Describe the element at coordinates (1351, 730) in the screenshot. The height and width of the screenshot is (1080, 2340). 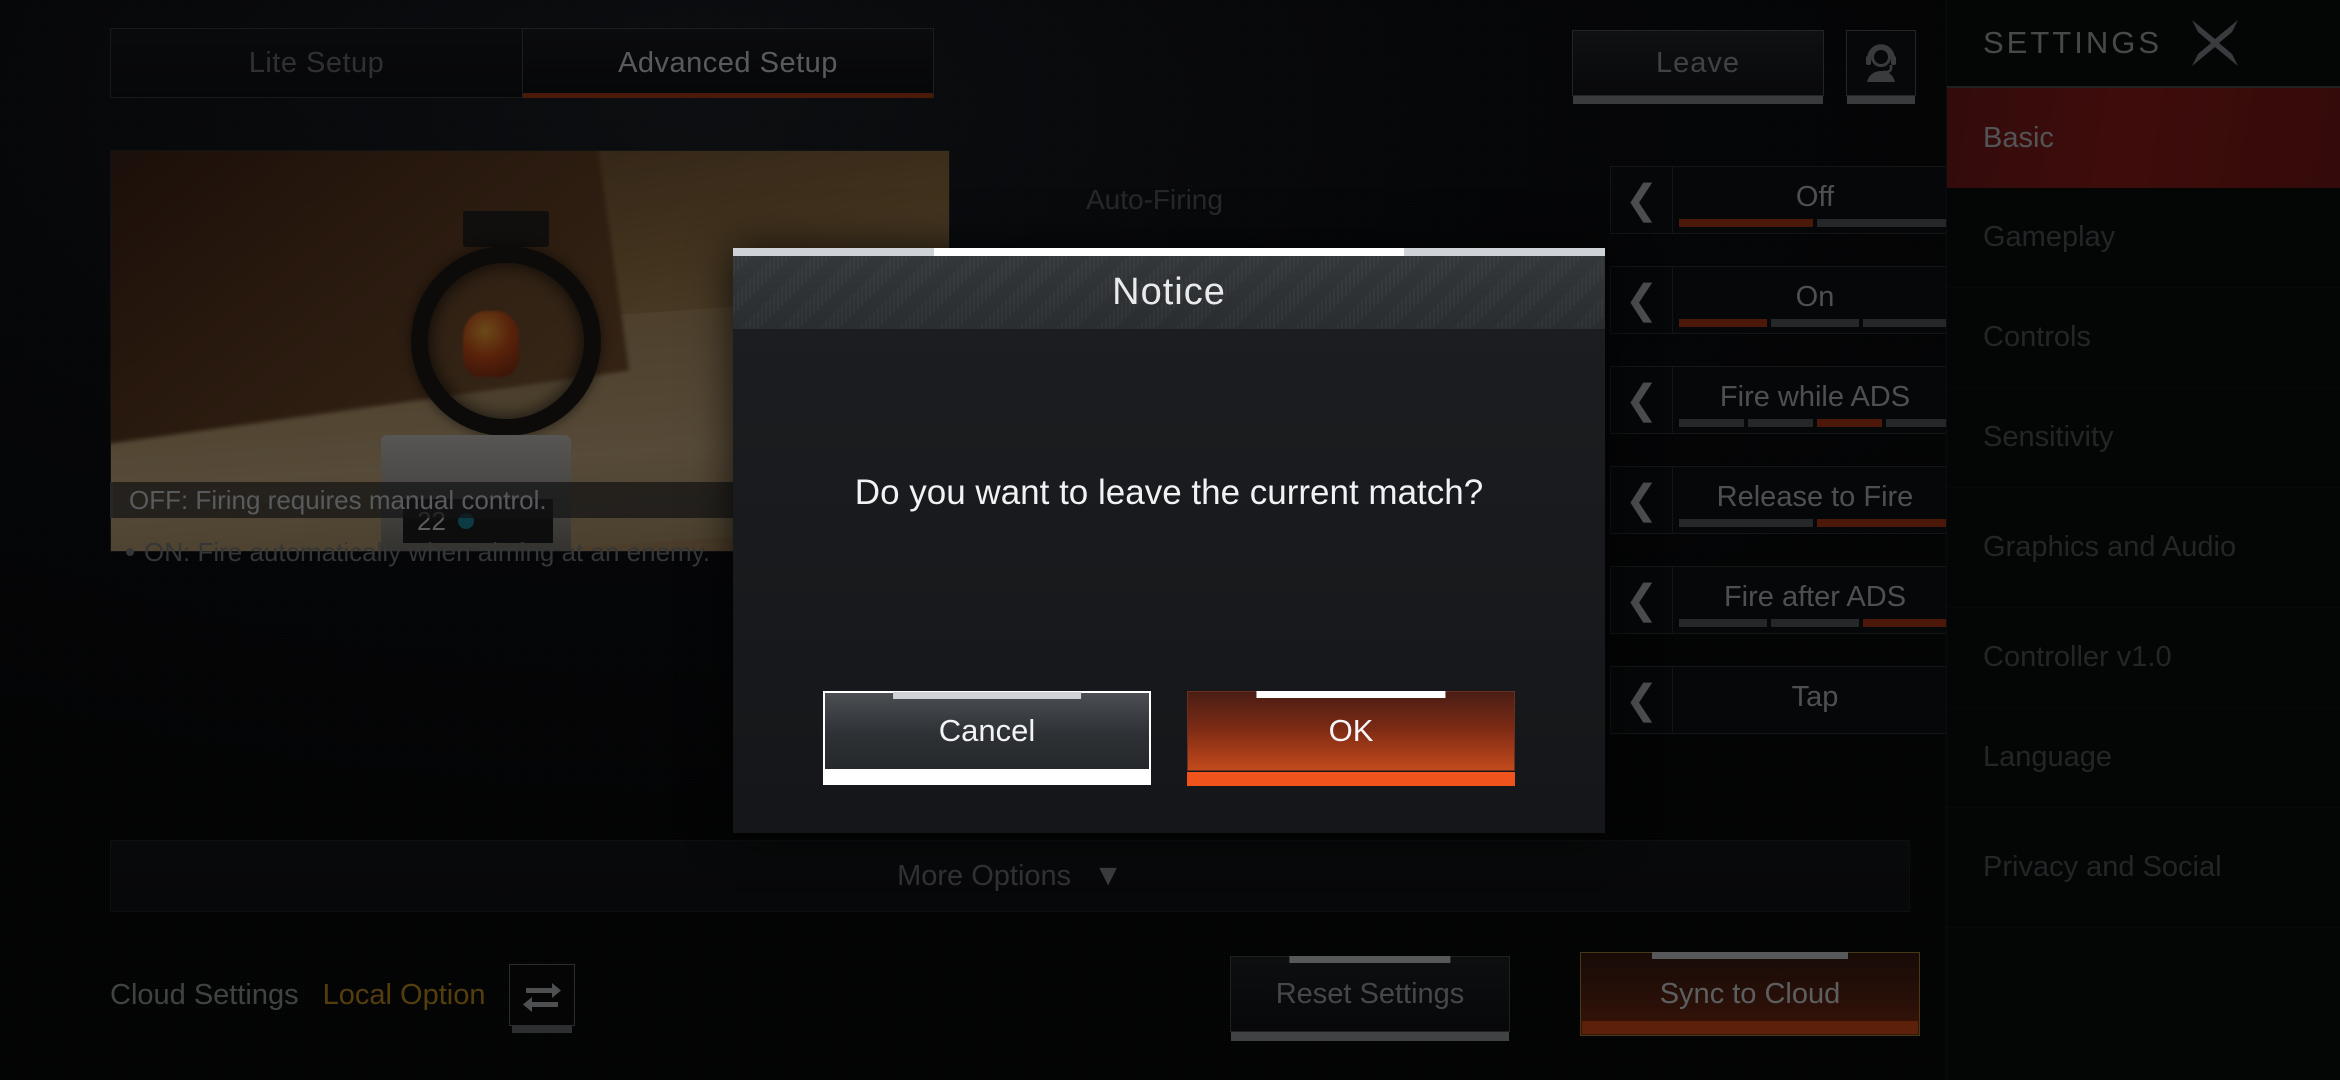
I see `ok-button-label: OK` at that location.